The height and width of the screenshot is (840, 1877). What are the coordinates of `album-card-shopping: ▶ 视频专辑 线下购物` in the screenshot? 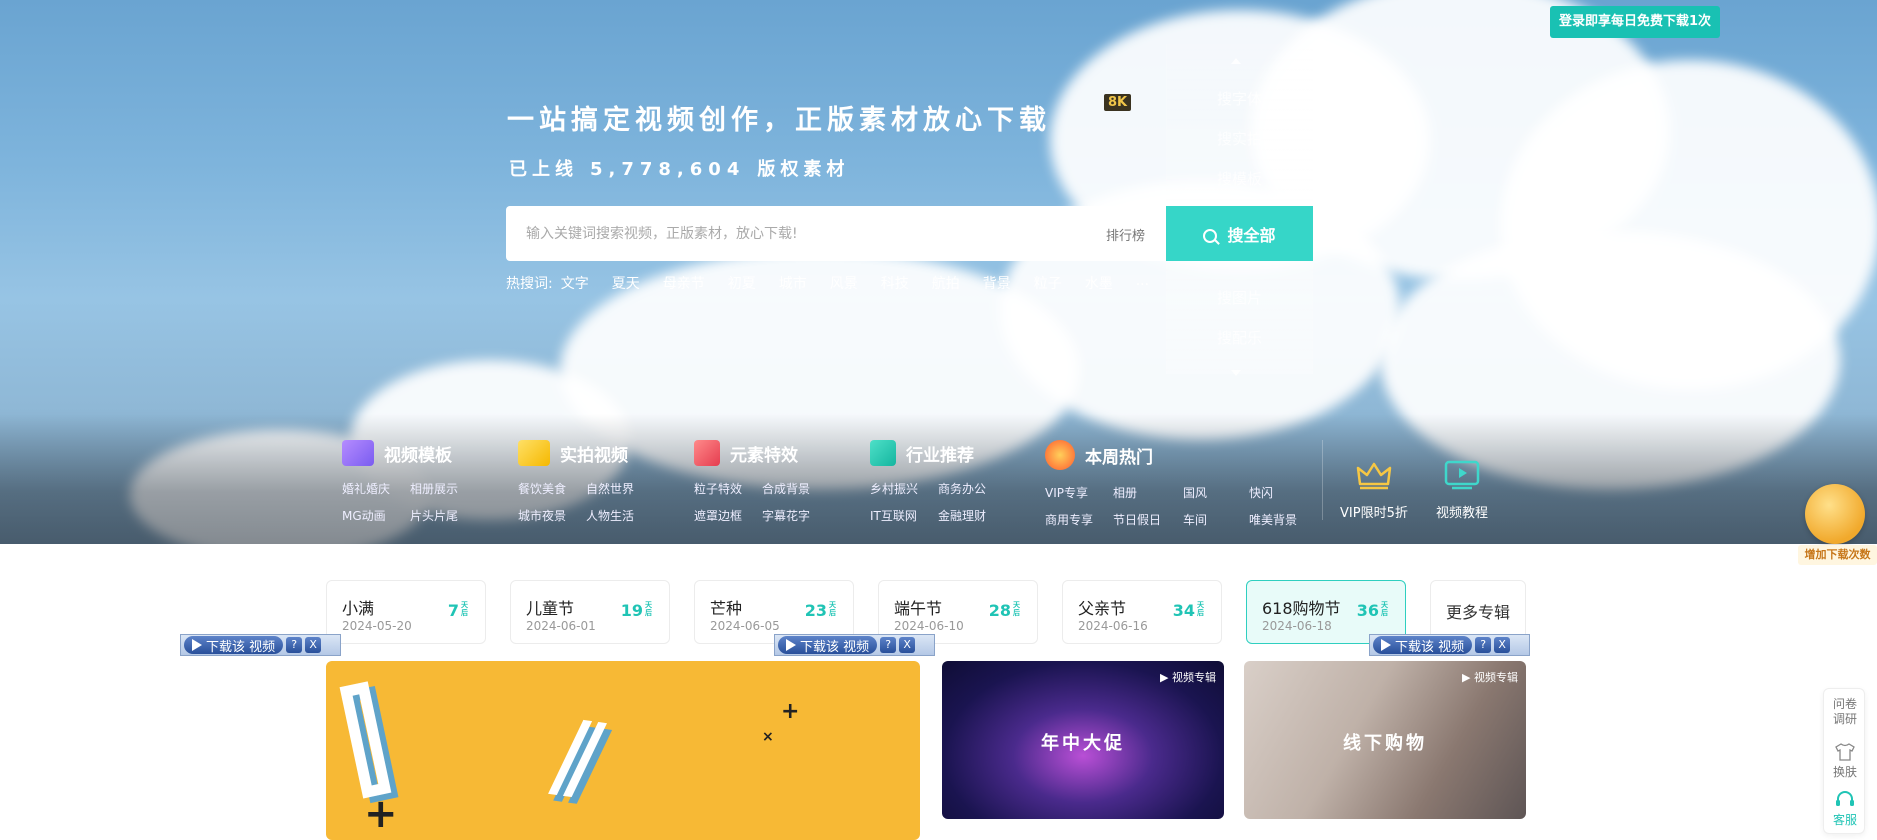 It's located at (1385, 740).